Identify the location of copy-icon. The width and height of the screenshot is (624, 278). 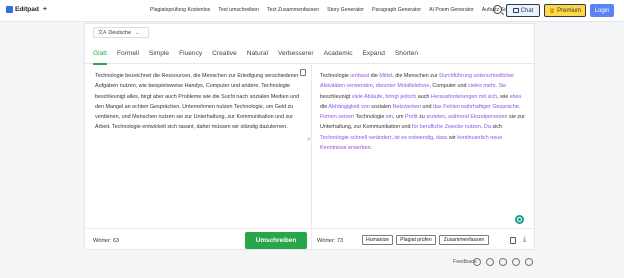
(513, 240).